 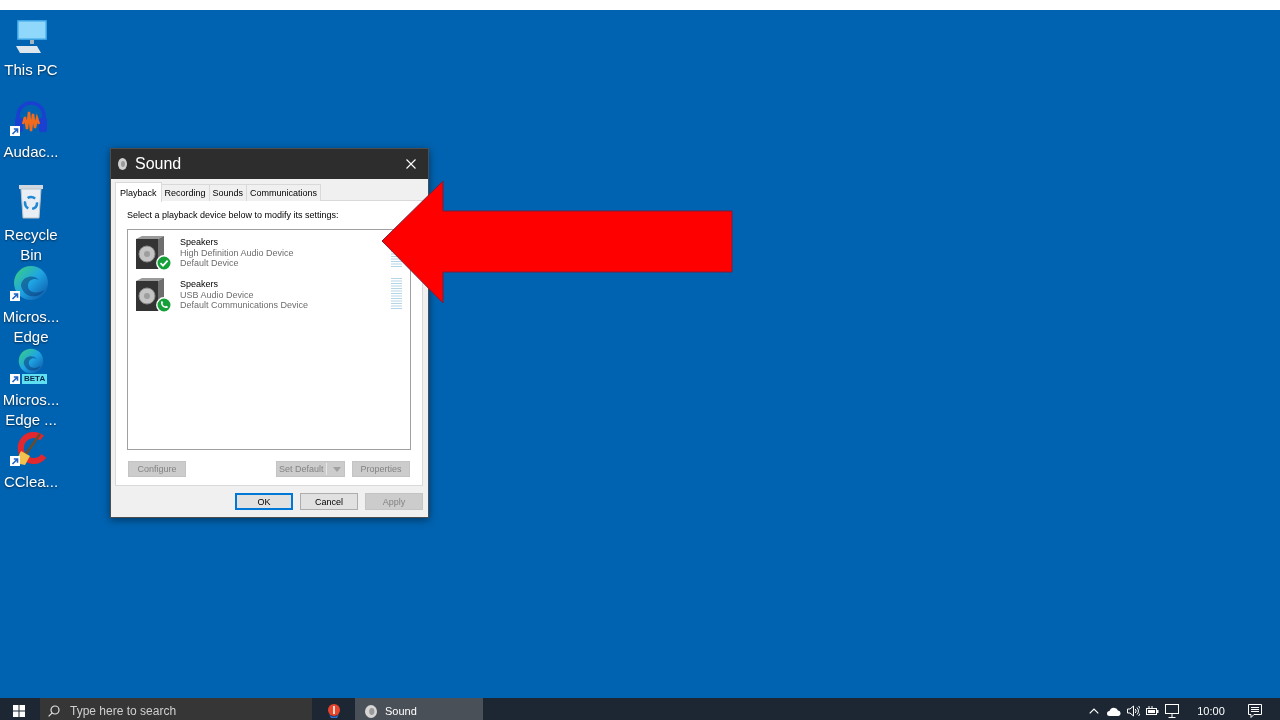 What do you see at coordinates (244, 305) in the screenshot?
I see `device-status: Default Communications Device` at bounding box center [244, 305].